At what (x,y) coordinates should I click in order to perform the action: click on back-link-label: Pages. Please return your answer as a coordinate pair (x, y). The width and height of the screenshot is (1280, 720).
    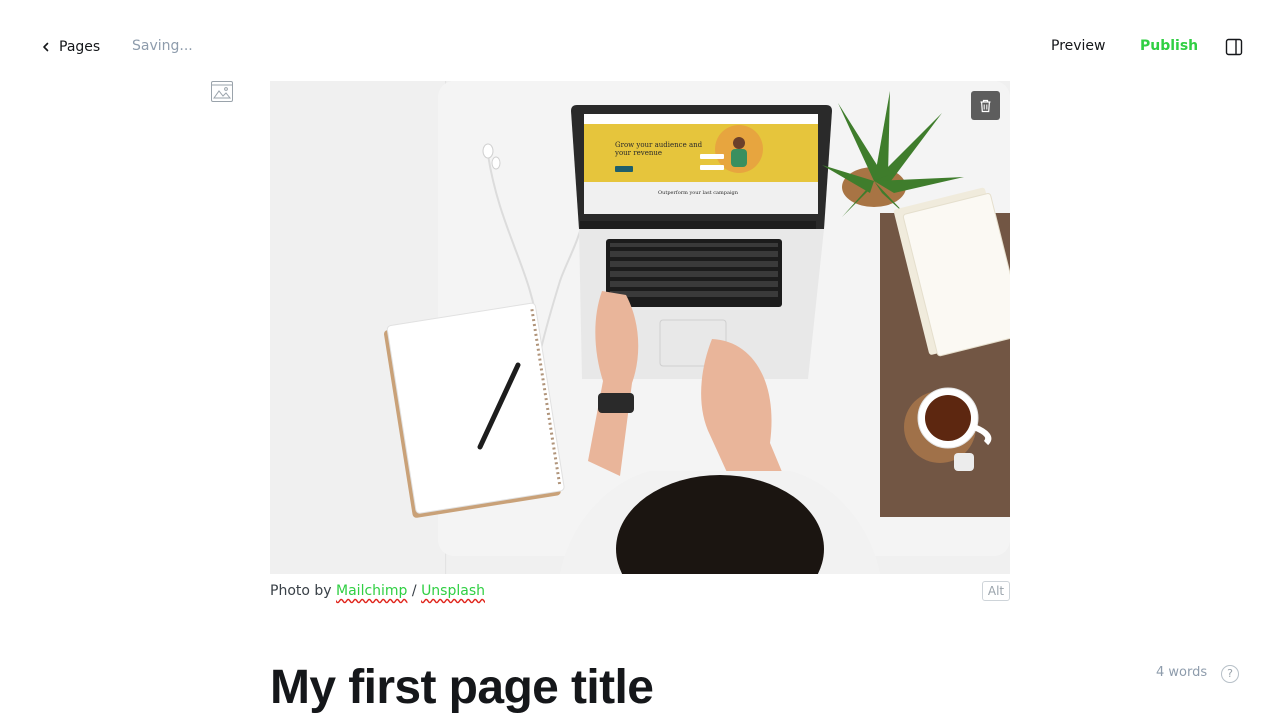
    Looking at the image, I should click on (80, 47).